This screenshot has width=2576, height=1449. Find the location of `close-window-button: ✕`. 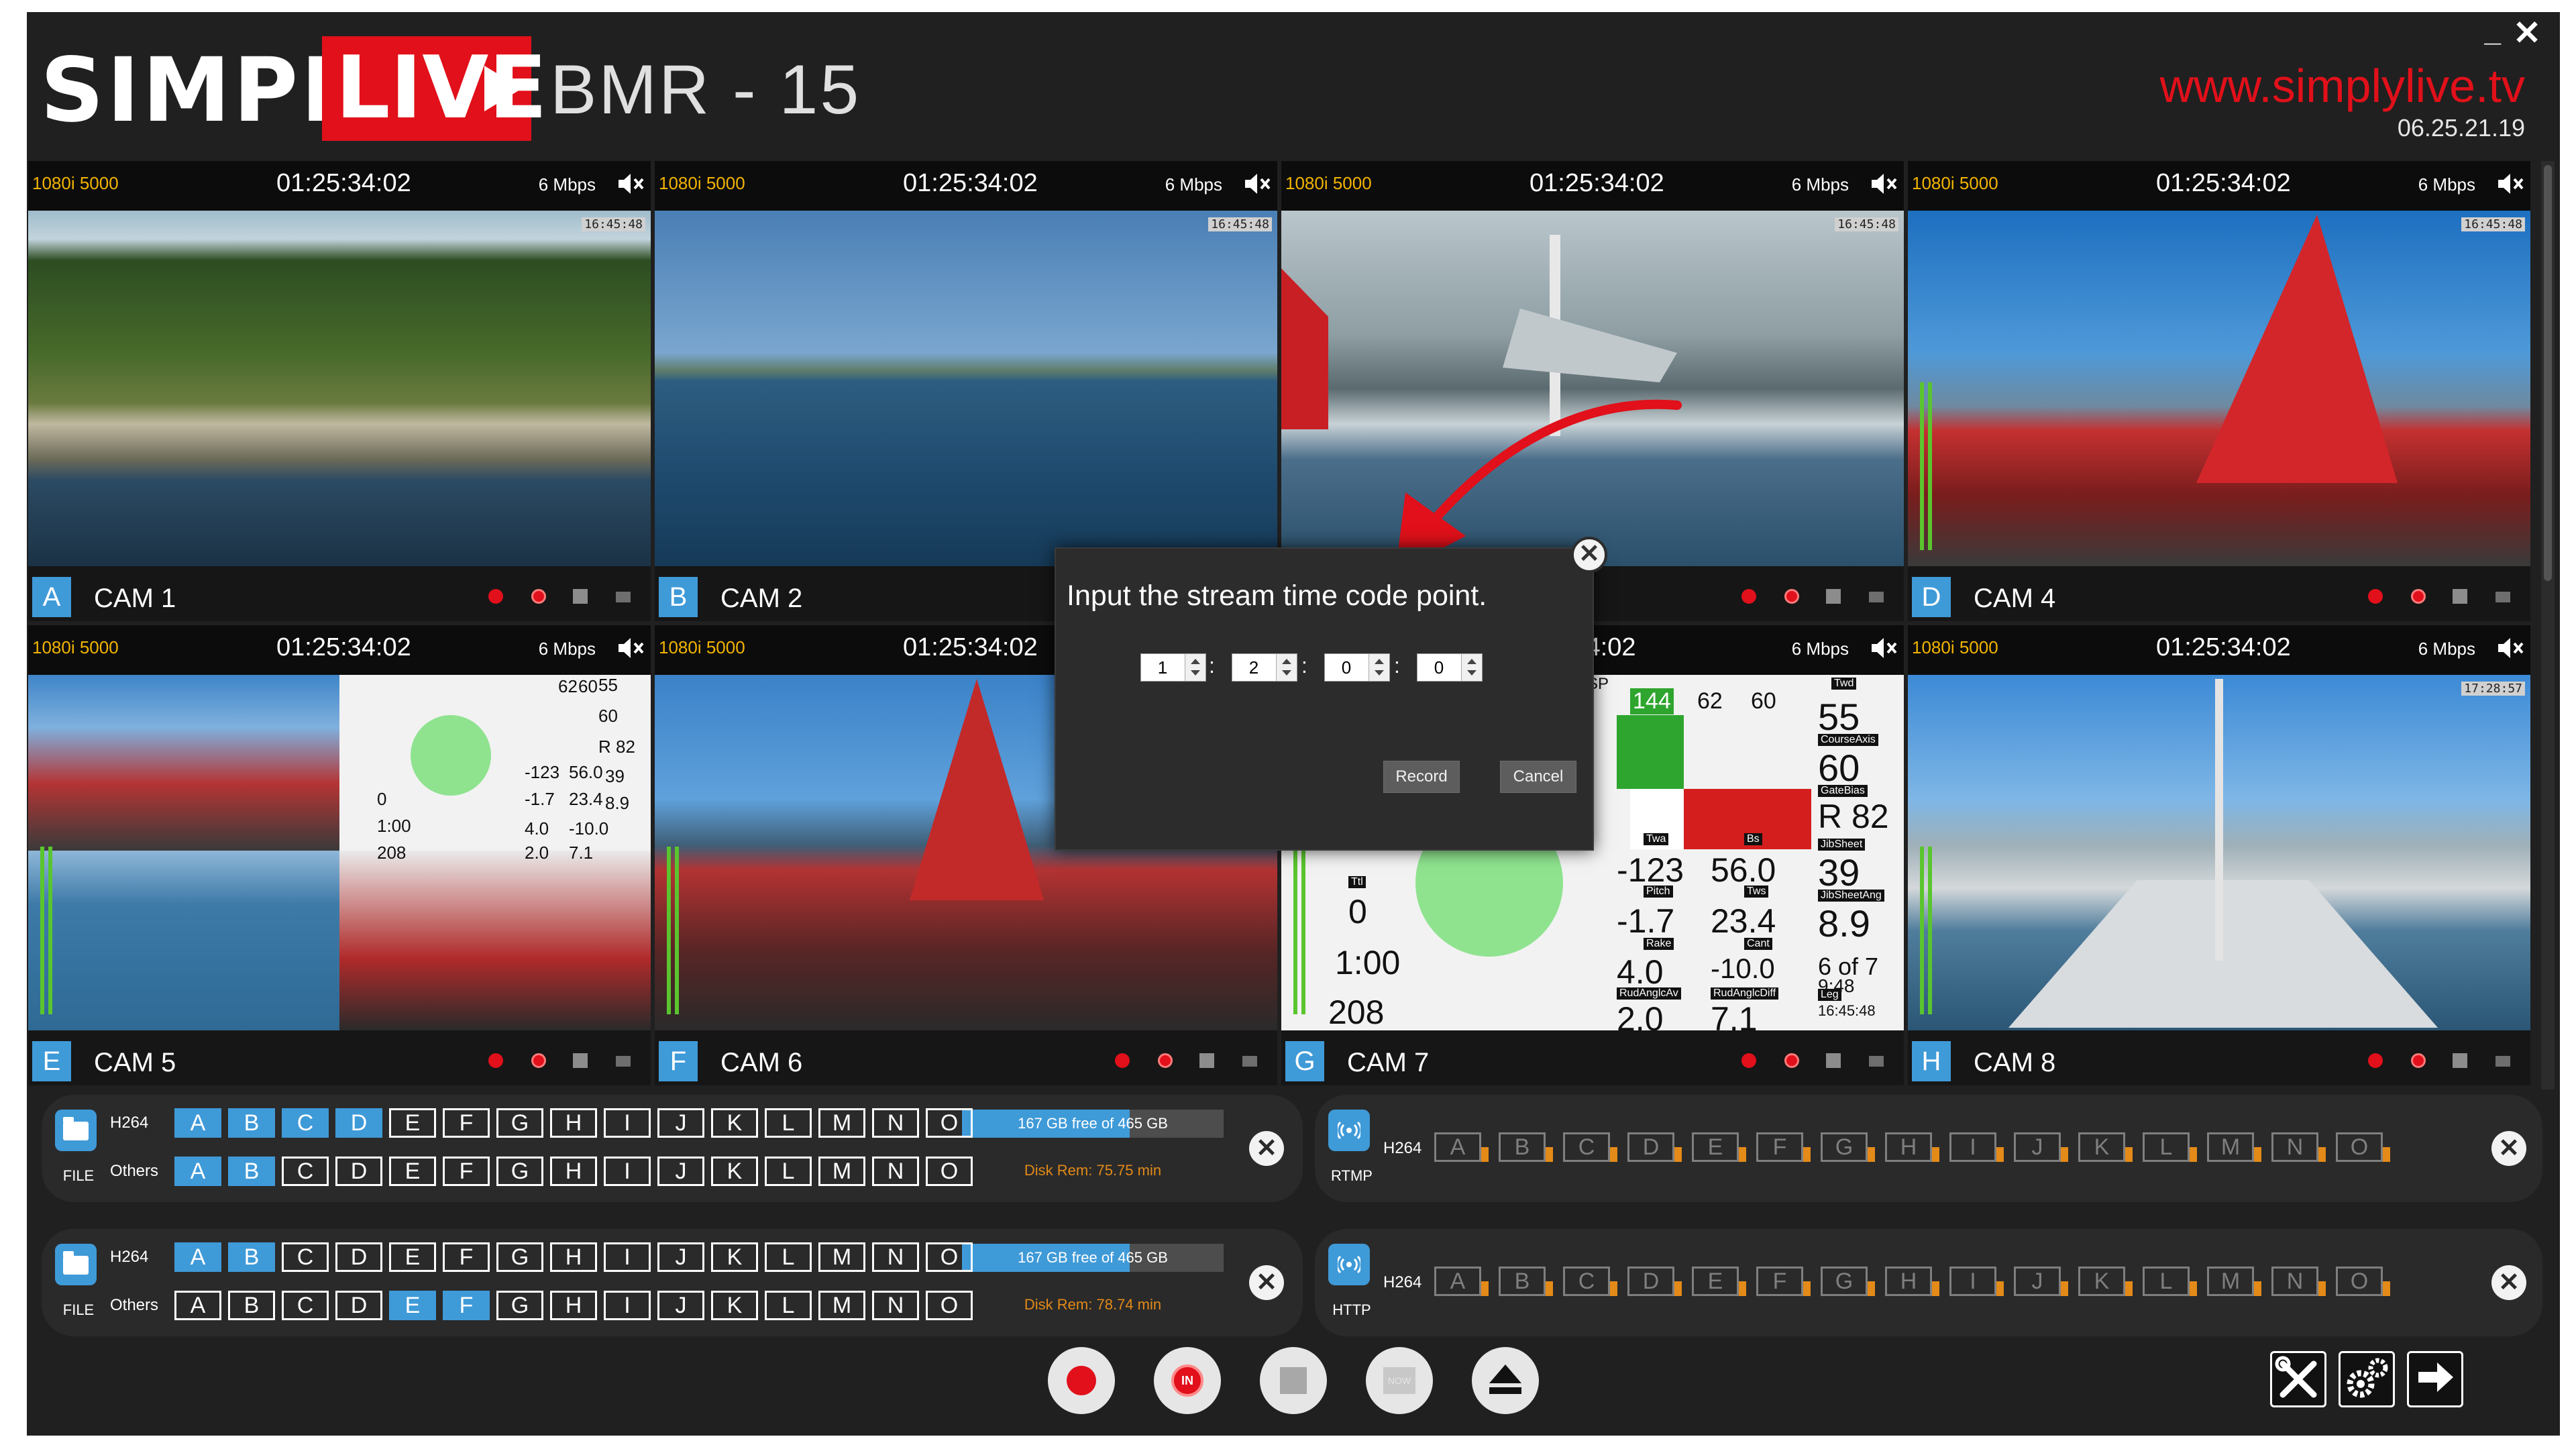

close-window-button: ✕ is located at coordinates (2527, 32).